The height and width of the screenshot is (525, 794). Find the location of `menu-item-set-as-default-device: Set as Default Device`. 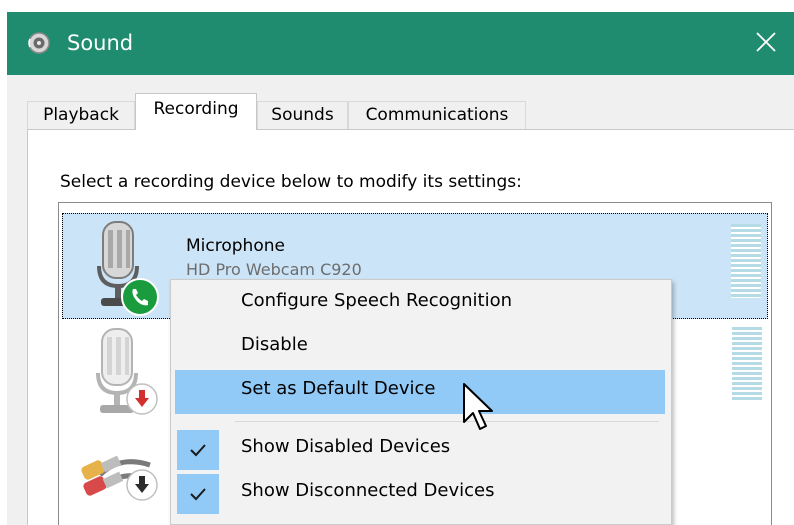

menu-item-set-as-default-device: Set as Default Device is located at coordinates (420, 392).